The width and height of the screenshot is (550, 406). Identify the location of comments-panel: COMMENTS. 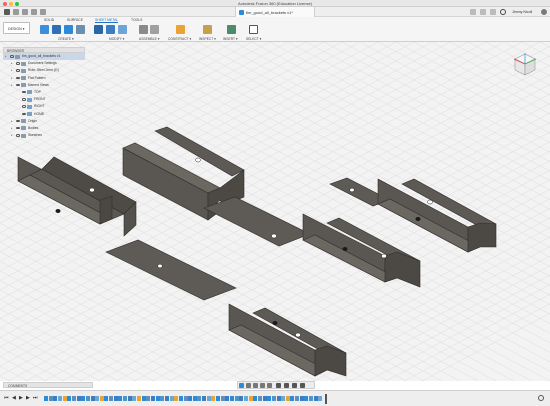
(48, 385).